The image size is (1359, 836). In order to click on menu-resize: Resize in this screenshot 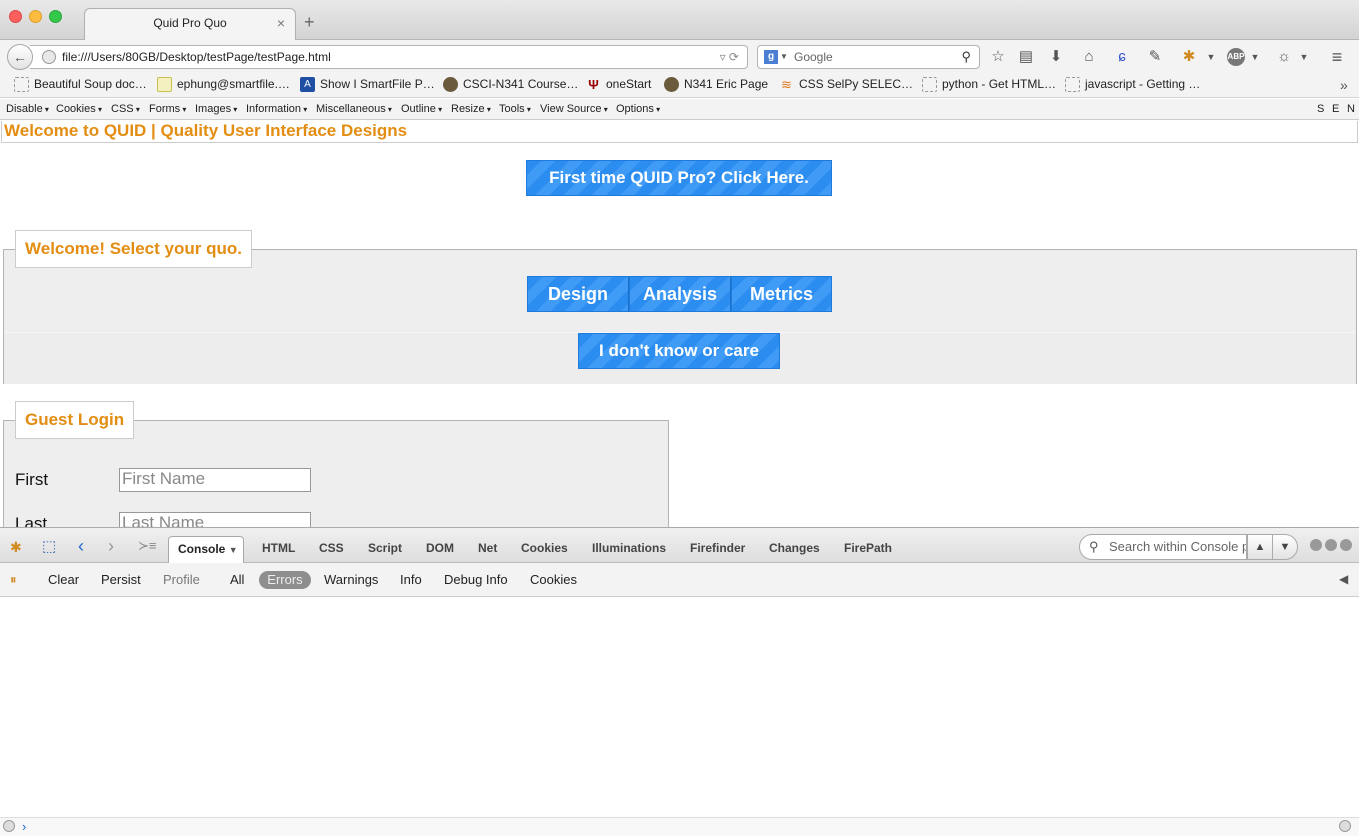, I will do `click(471, 109)`.